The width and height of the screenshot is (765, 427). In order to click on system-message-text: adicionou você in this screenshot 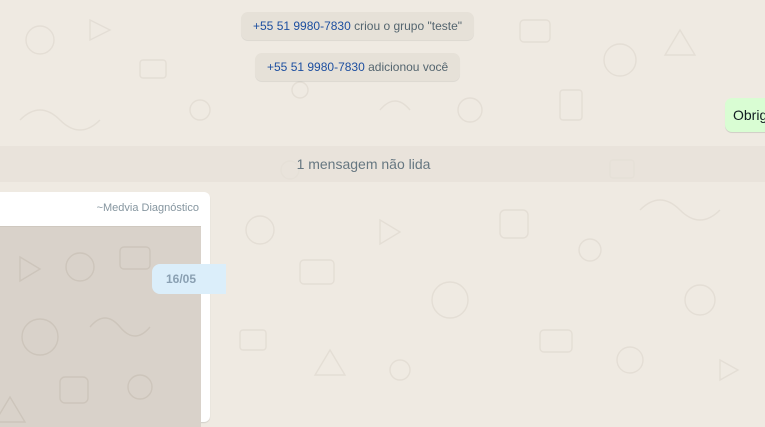, I will do `click(408, 67)`.